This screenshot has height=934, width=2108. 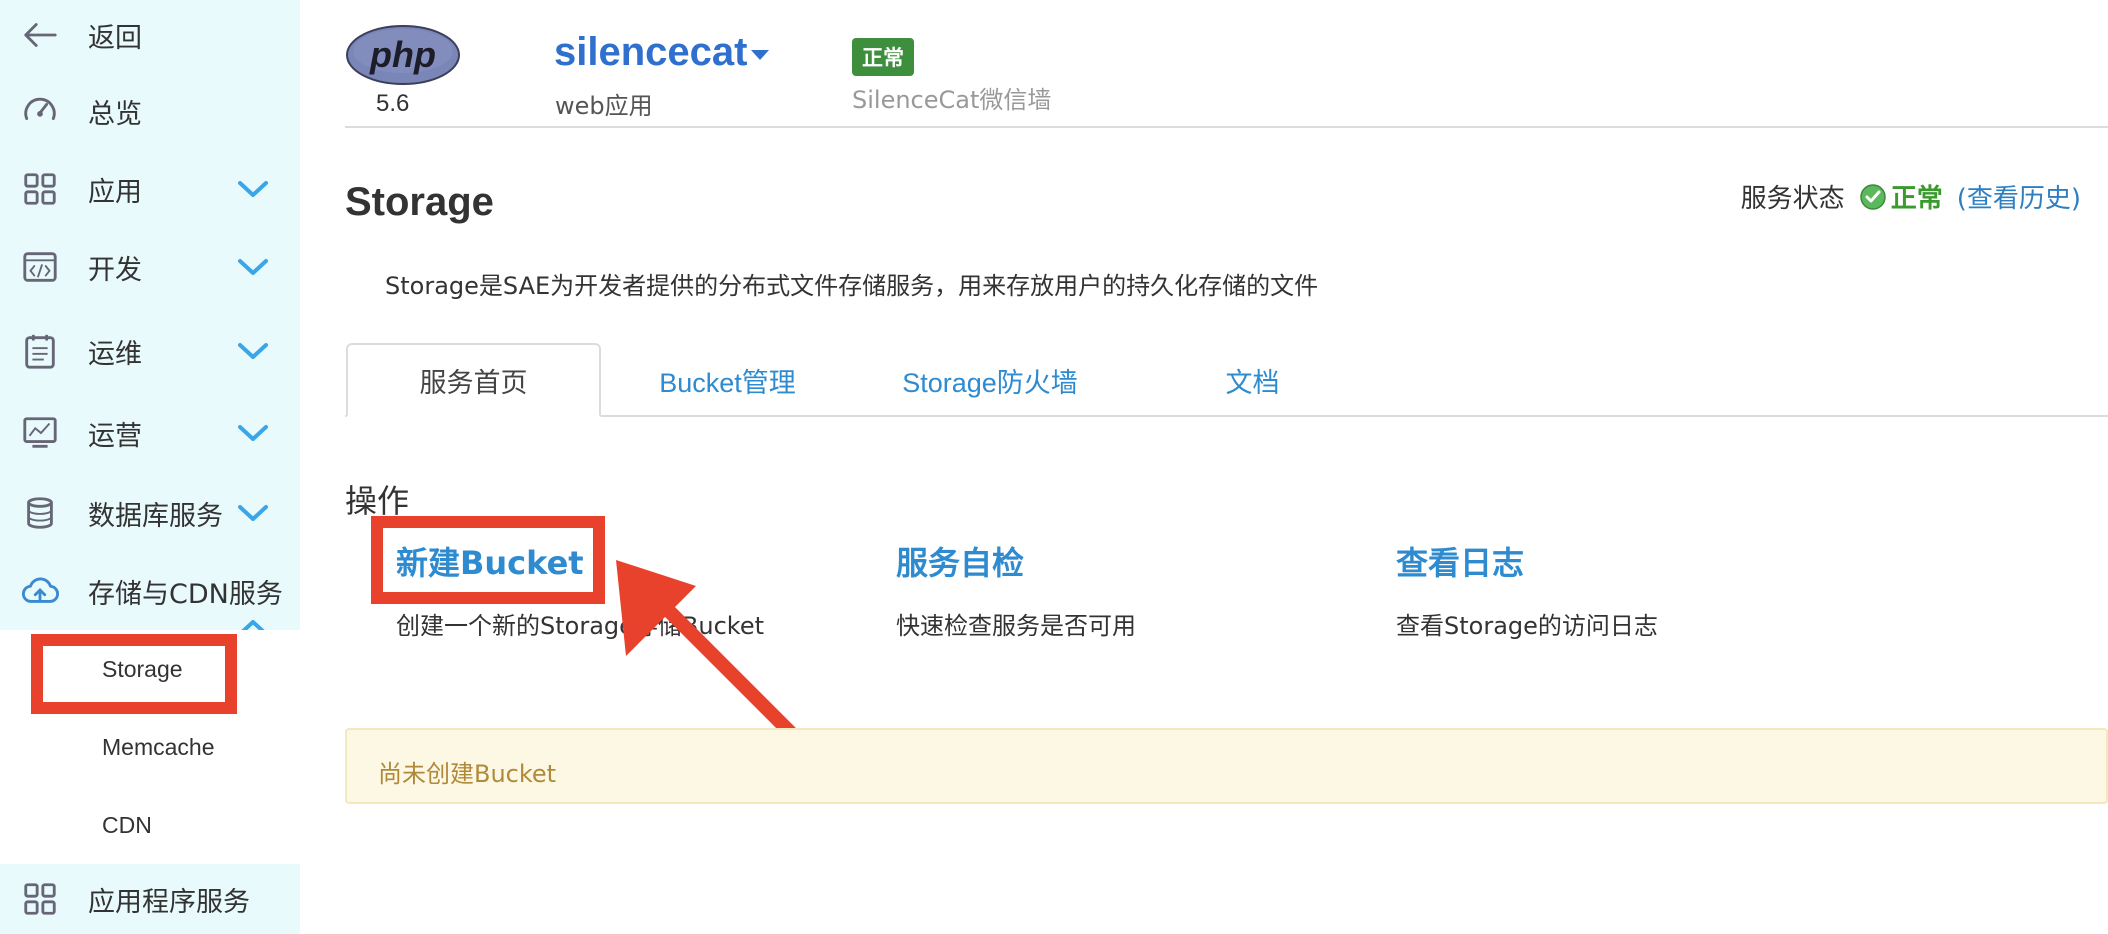 I want to click on sidebar-item-back: 返回, so click(x=150, y=35).